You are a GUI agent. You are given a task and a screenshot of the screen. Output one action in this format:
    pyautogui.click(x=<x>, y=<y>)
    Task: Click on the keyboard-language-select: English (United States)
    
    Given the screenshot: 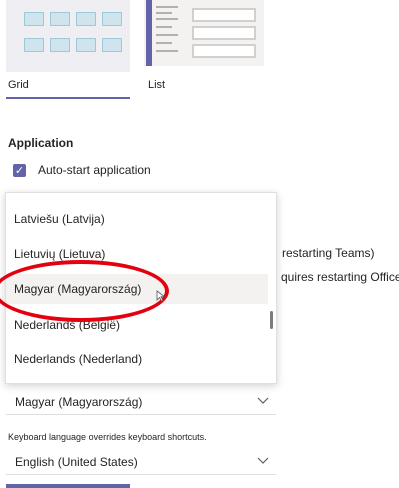 What is the action you would take?
    pyautogui.click(x=141, y=462)
    